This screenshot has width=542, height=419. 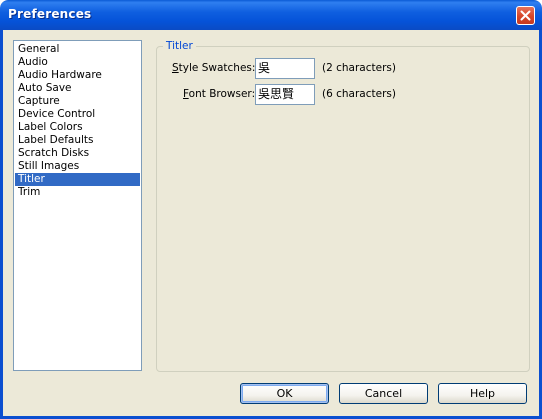 What do you see at coordinates (77, 88) in the screenshot?
I see `list-item-auto-save: Auto Save` at bounding box center [77, 88].